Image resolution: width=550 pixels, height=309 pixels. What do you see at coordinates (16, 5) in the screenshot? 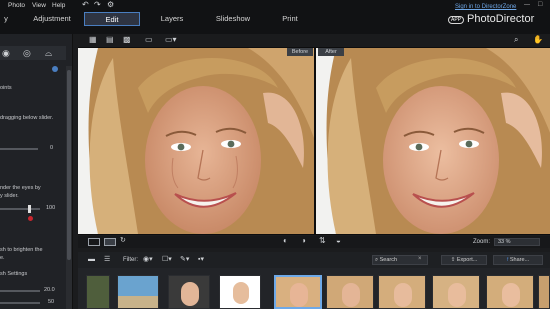
I see `menu-photo: Photo` at bounding box center [16, 5].